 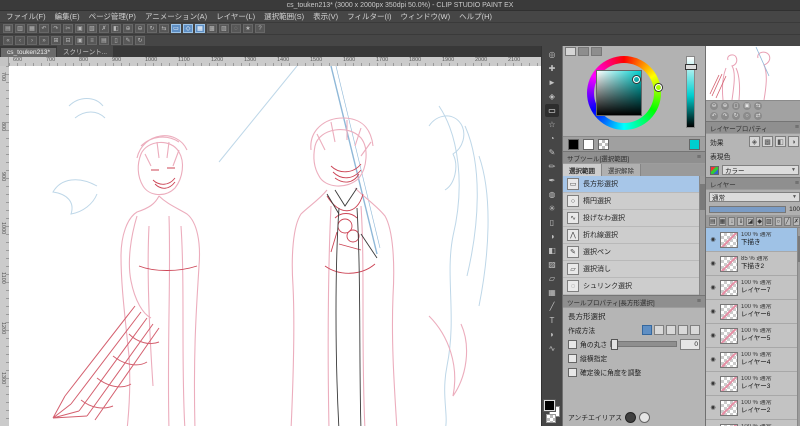 I want to click on fill-tool: ◧, so click(x=552, y=250).